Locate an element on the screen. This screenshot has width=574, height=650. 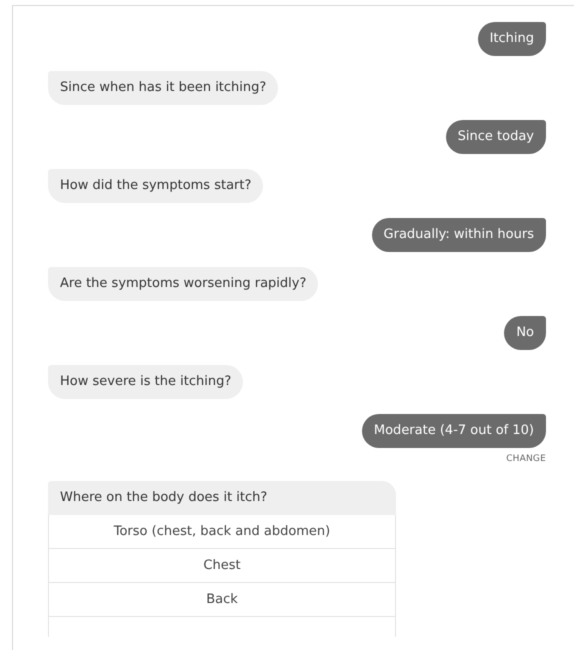
user-message-bubble: Since today is located at coordinates (496, 137).